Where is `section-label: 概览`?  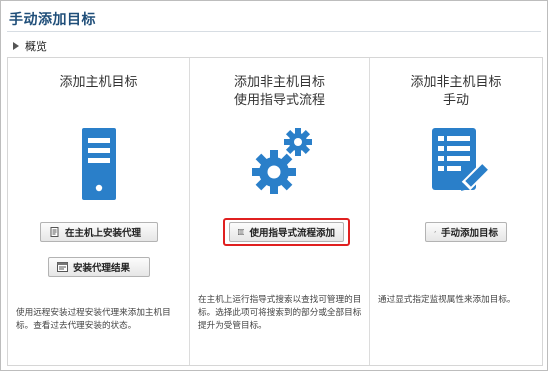 section-label: 概览 is located at coordinates (36, 46).